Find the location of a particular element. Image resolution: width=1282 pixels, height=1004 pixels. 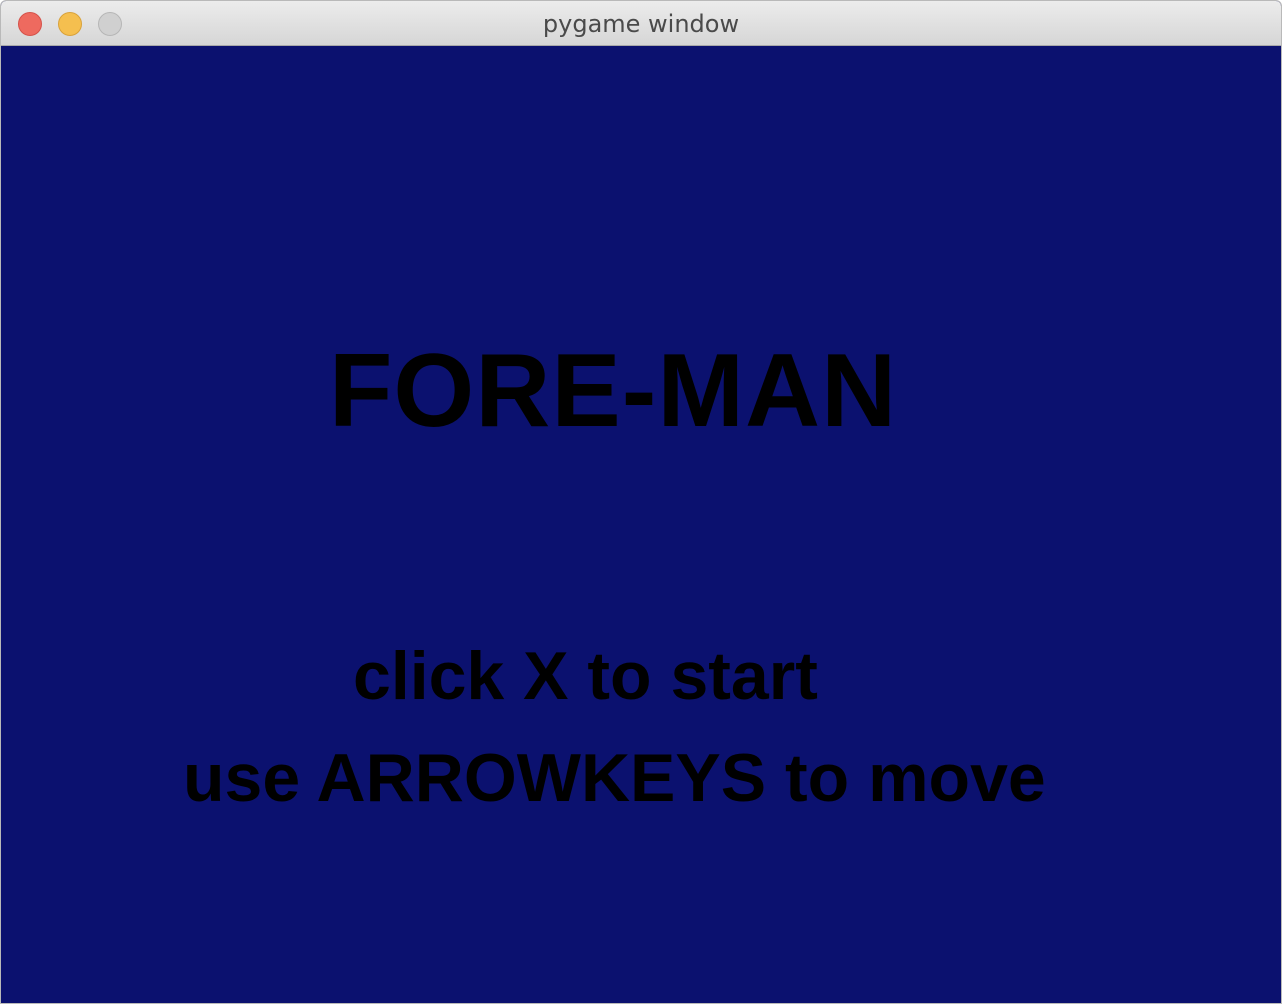

window-title: pygame window is located at coordinates (641, 24).